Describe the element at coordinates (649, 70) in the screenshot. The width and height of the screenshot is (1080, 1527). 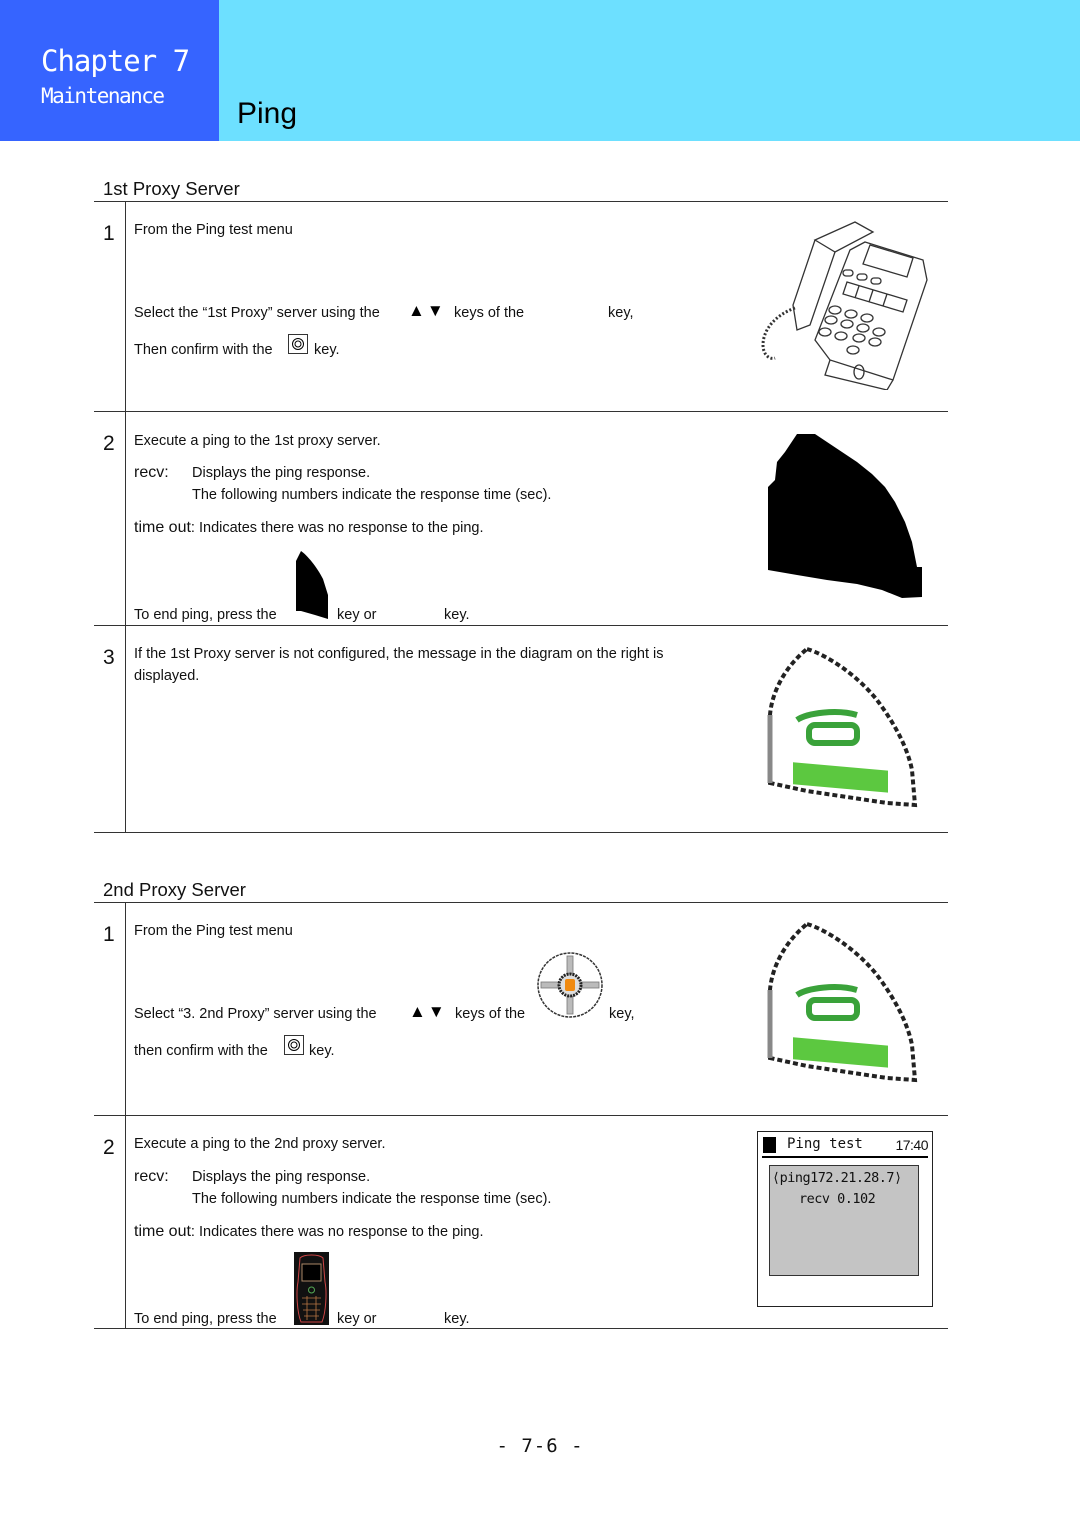
I see `title-banner` at that location.